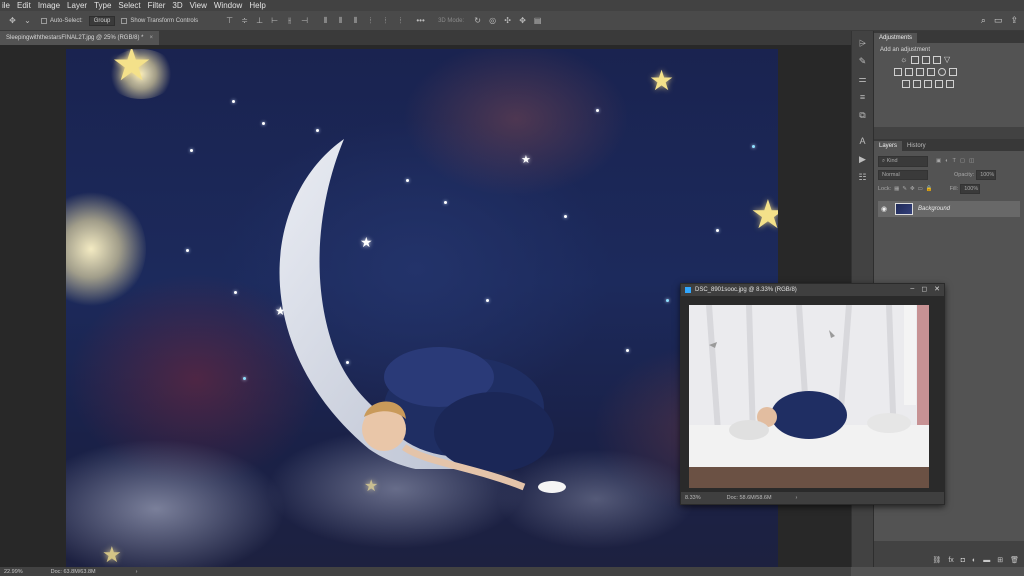 This screenshot has height=576, width=1024. Describe the element at coordinates (949, 189) in the screenshot. I see `lock-fill-row: Lock: ▦✎✥▭🔒 Fill: 100%` at that location.